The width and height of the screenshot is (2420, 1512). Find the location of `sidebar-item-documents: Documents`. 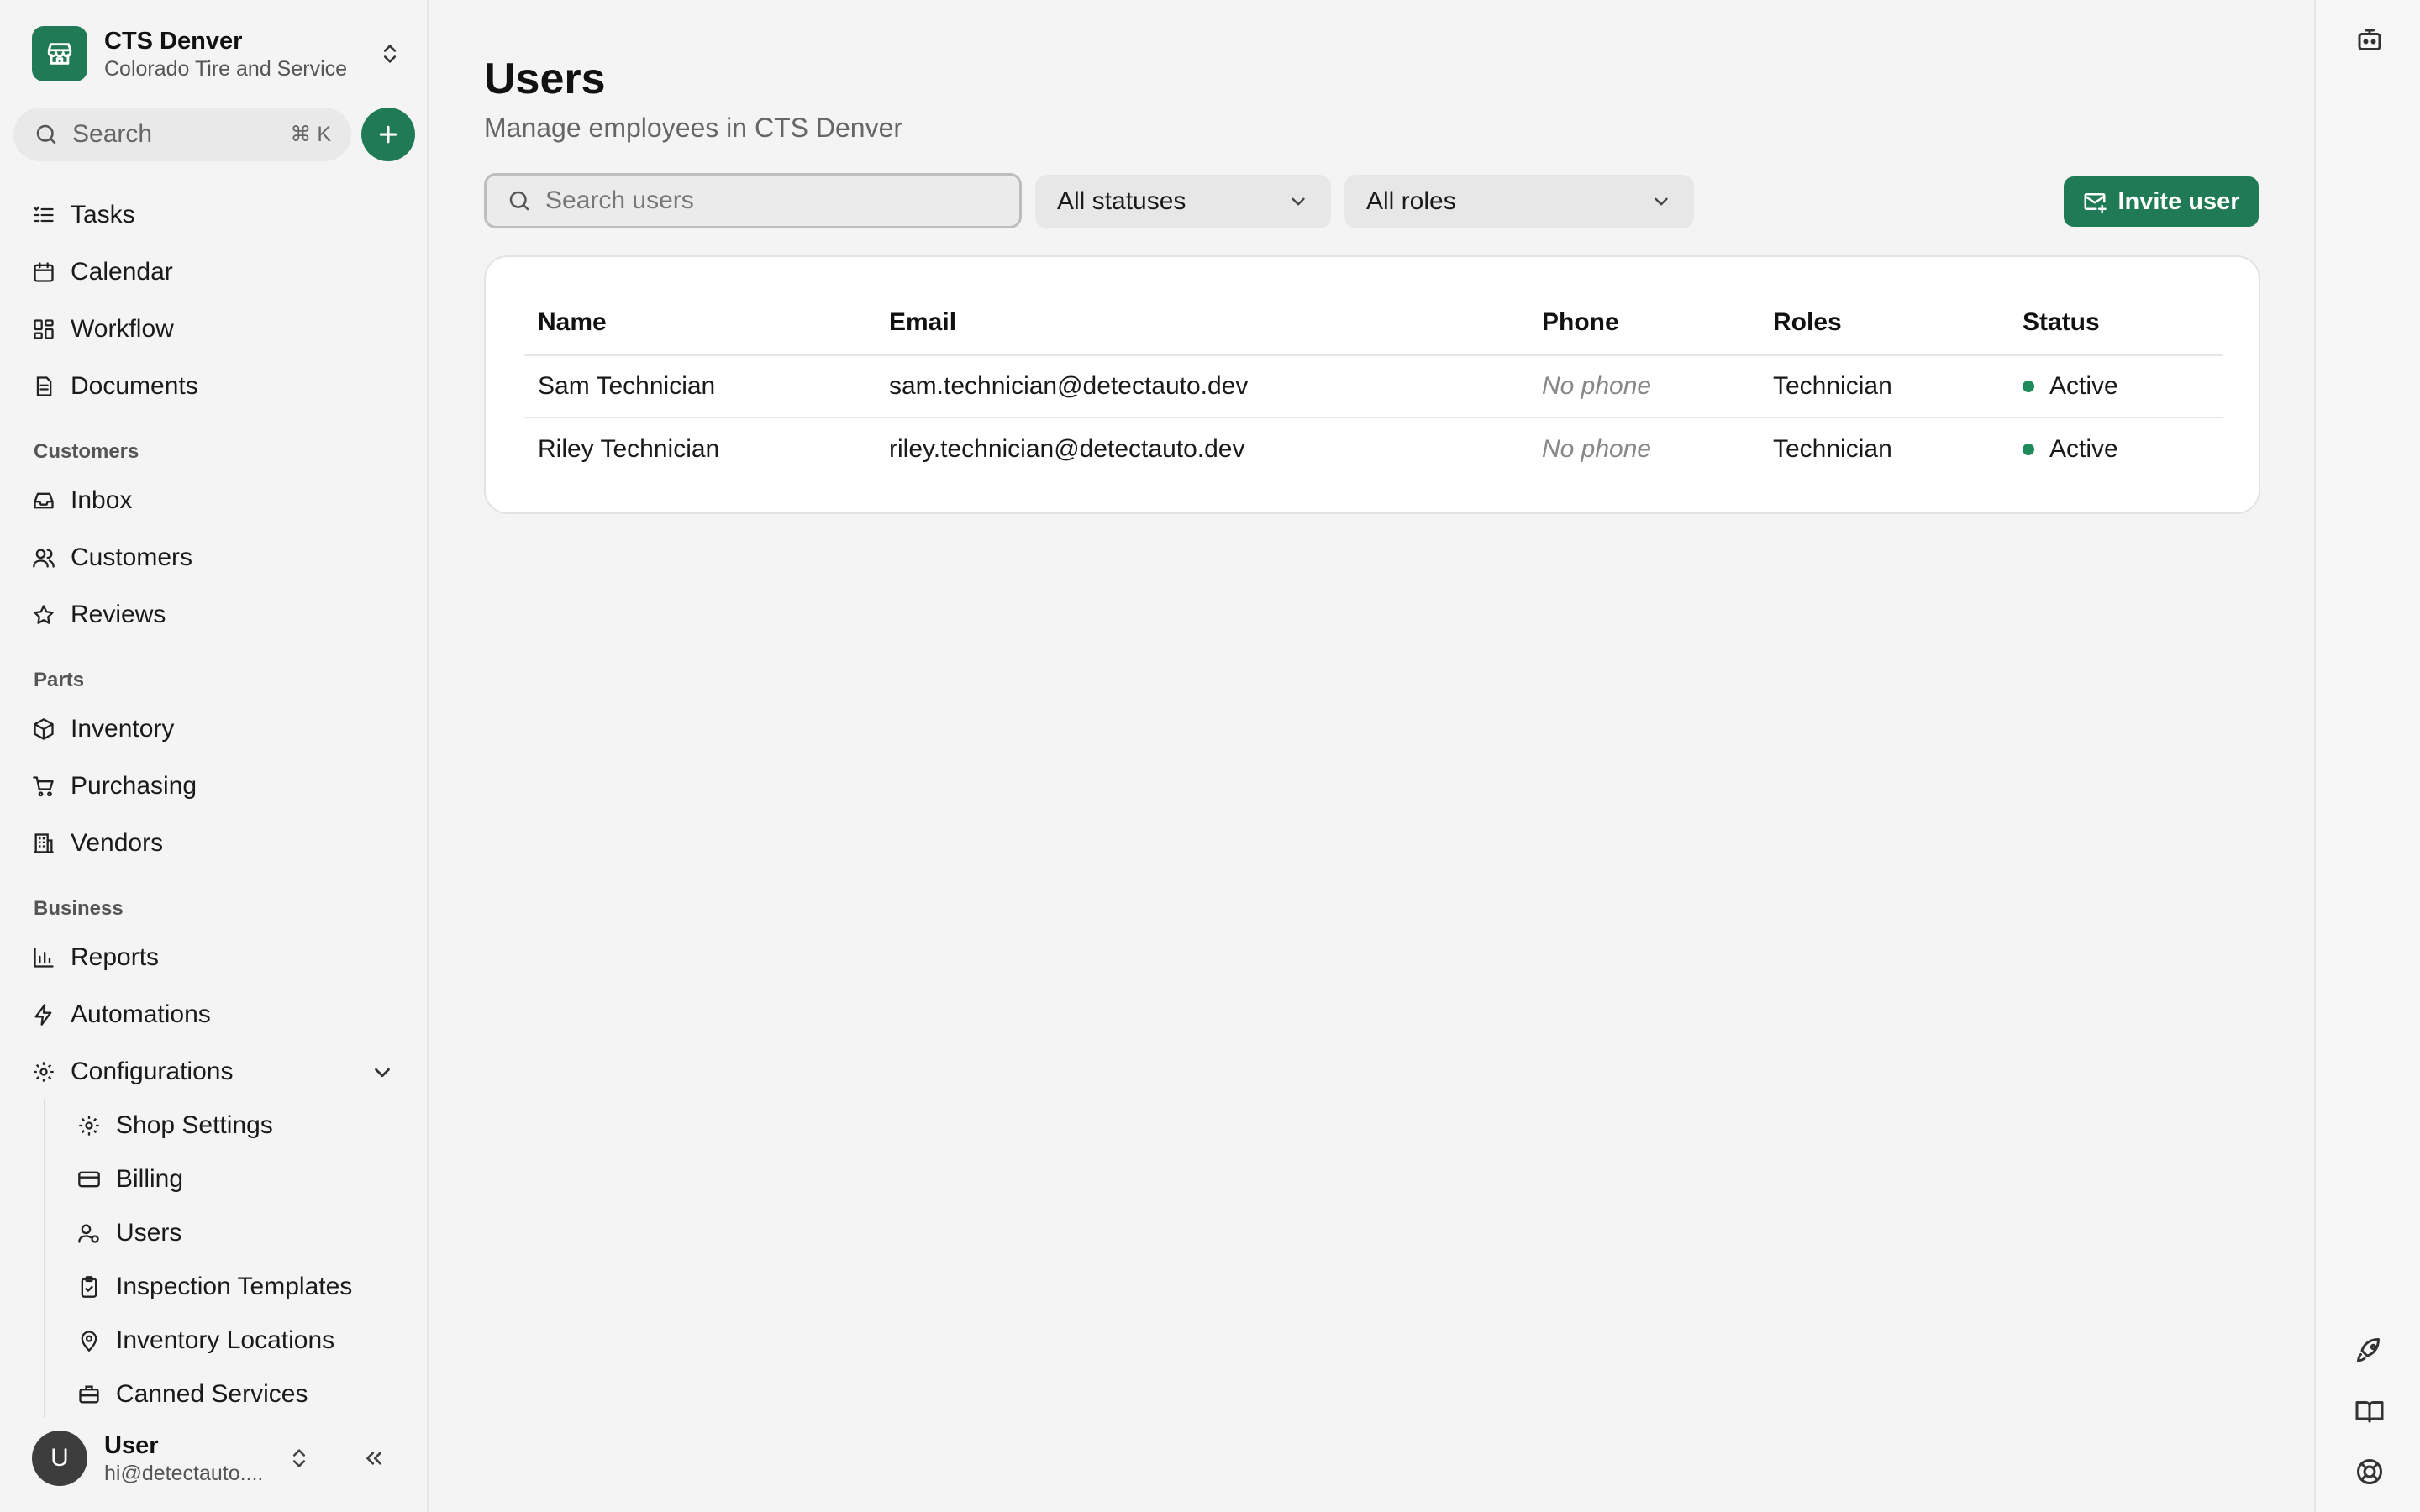

sidebar-item-documents: Documents is located at coordinates (114, 386).